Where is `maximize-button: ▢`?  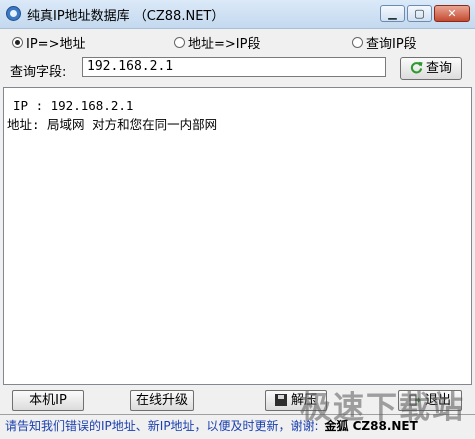
maximize-button: ▢ is located at coordinates (419, 13).